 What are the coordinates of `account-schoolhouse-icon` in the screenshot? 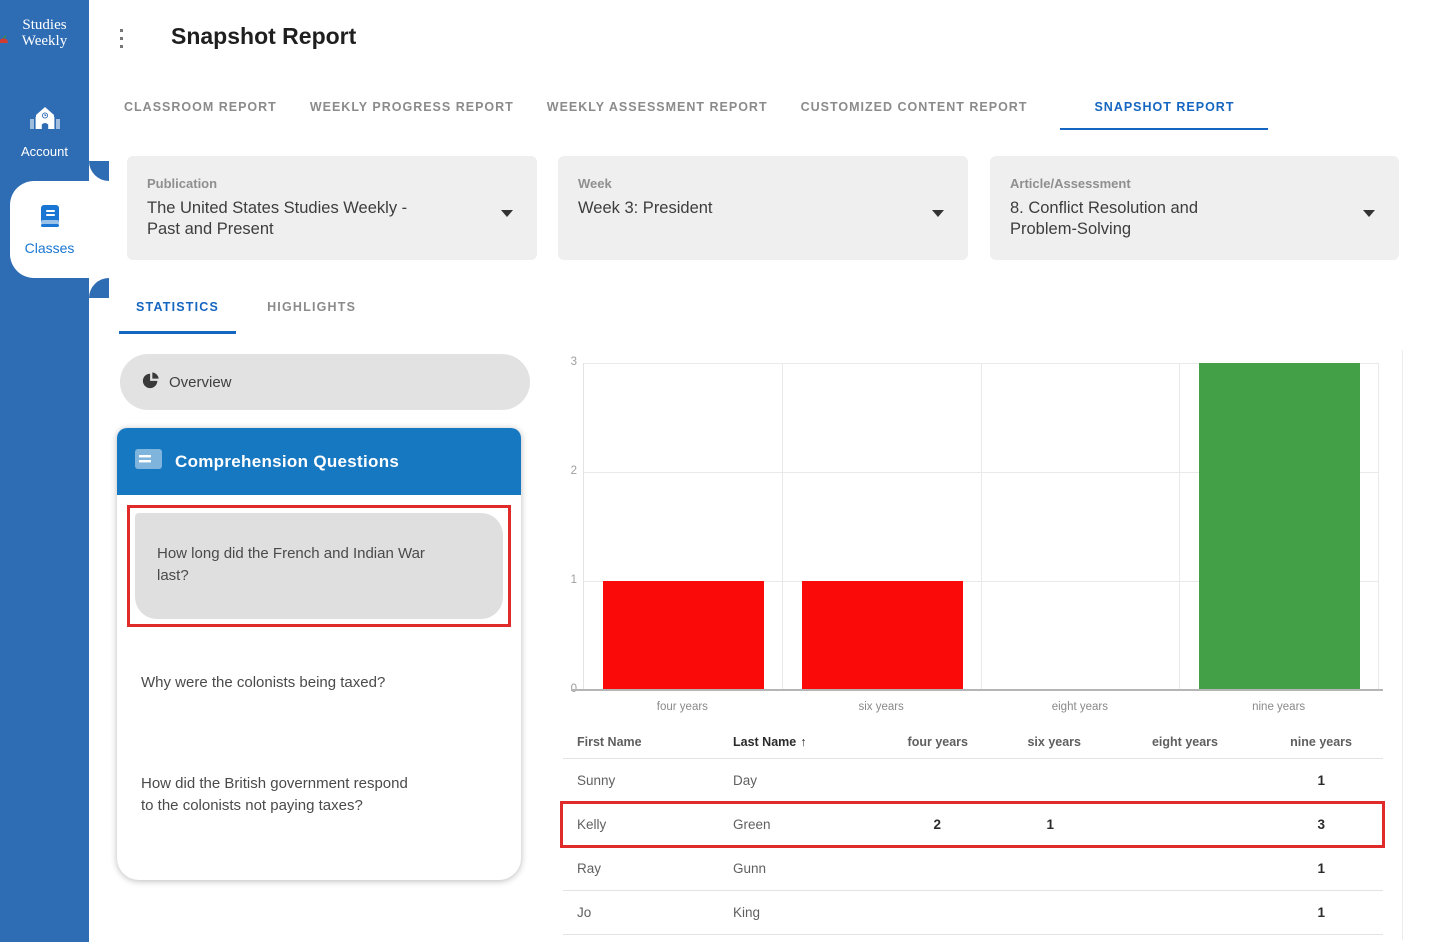 It's located at (45, 122).